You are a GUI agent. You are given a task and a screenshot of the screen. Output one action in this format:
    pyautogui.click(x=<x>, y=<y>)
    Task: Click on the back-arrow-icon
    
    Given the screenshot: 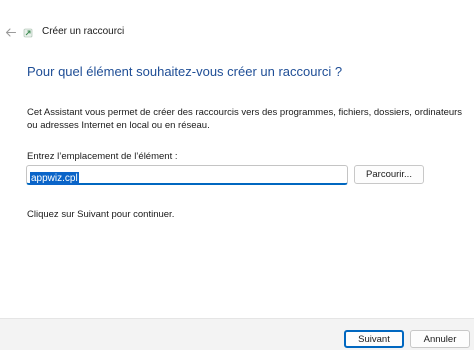 What is the action you would take?
    pyautogui.click(x=10, y=32)
    